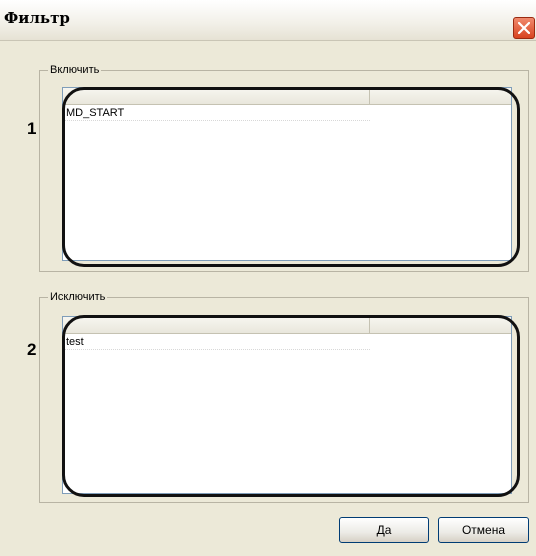  What do you see at coordinates (37, 18) in the screenshot?
I see `window-title: Фильтр` at bounding box center [37, 18].